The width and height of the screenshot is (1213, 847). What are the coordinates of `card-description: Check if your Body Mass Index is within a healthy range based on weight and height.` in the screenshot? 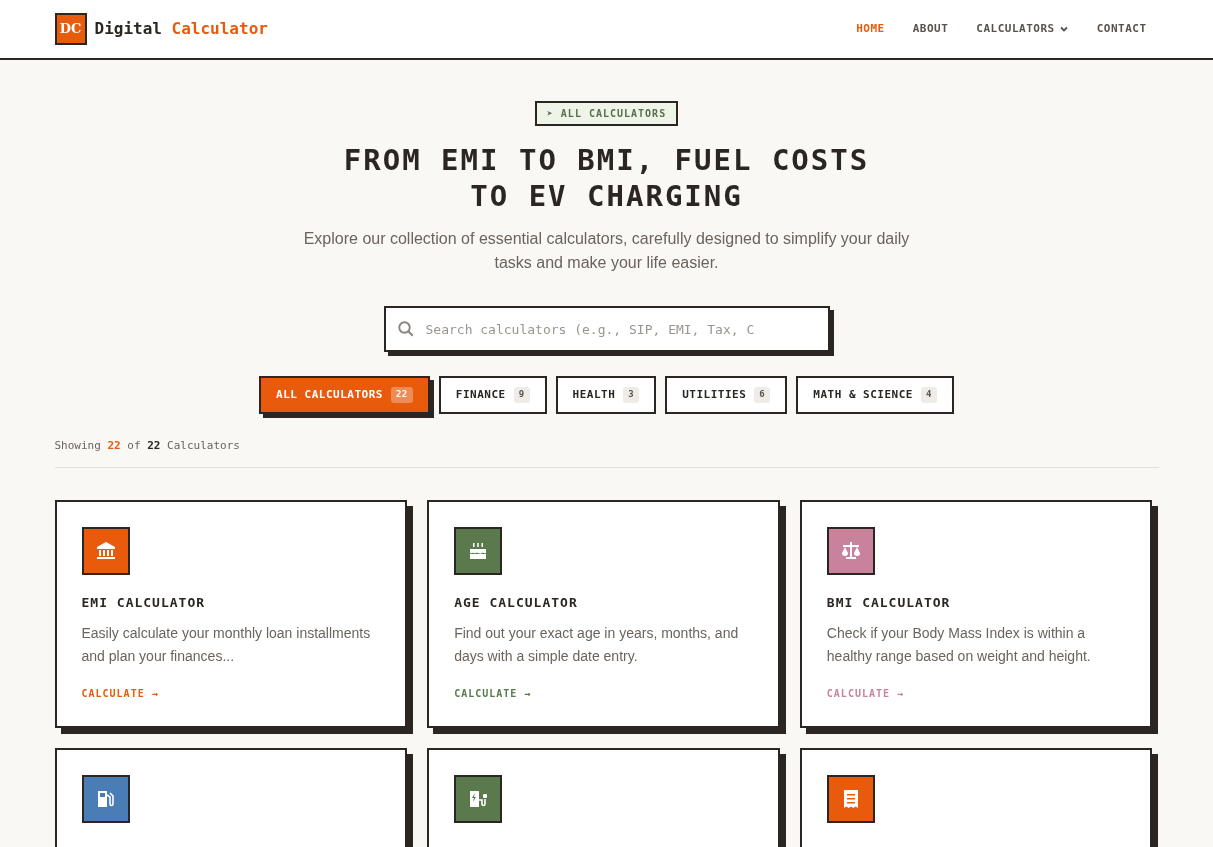 It's located at (959, 645).